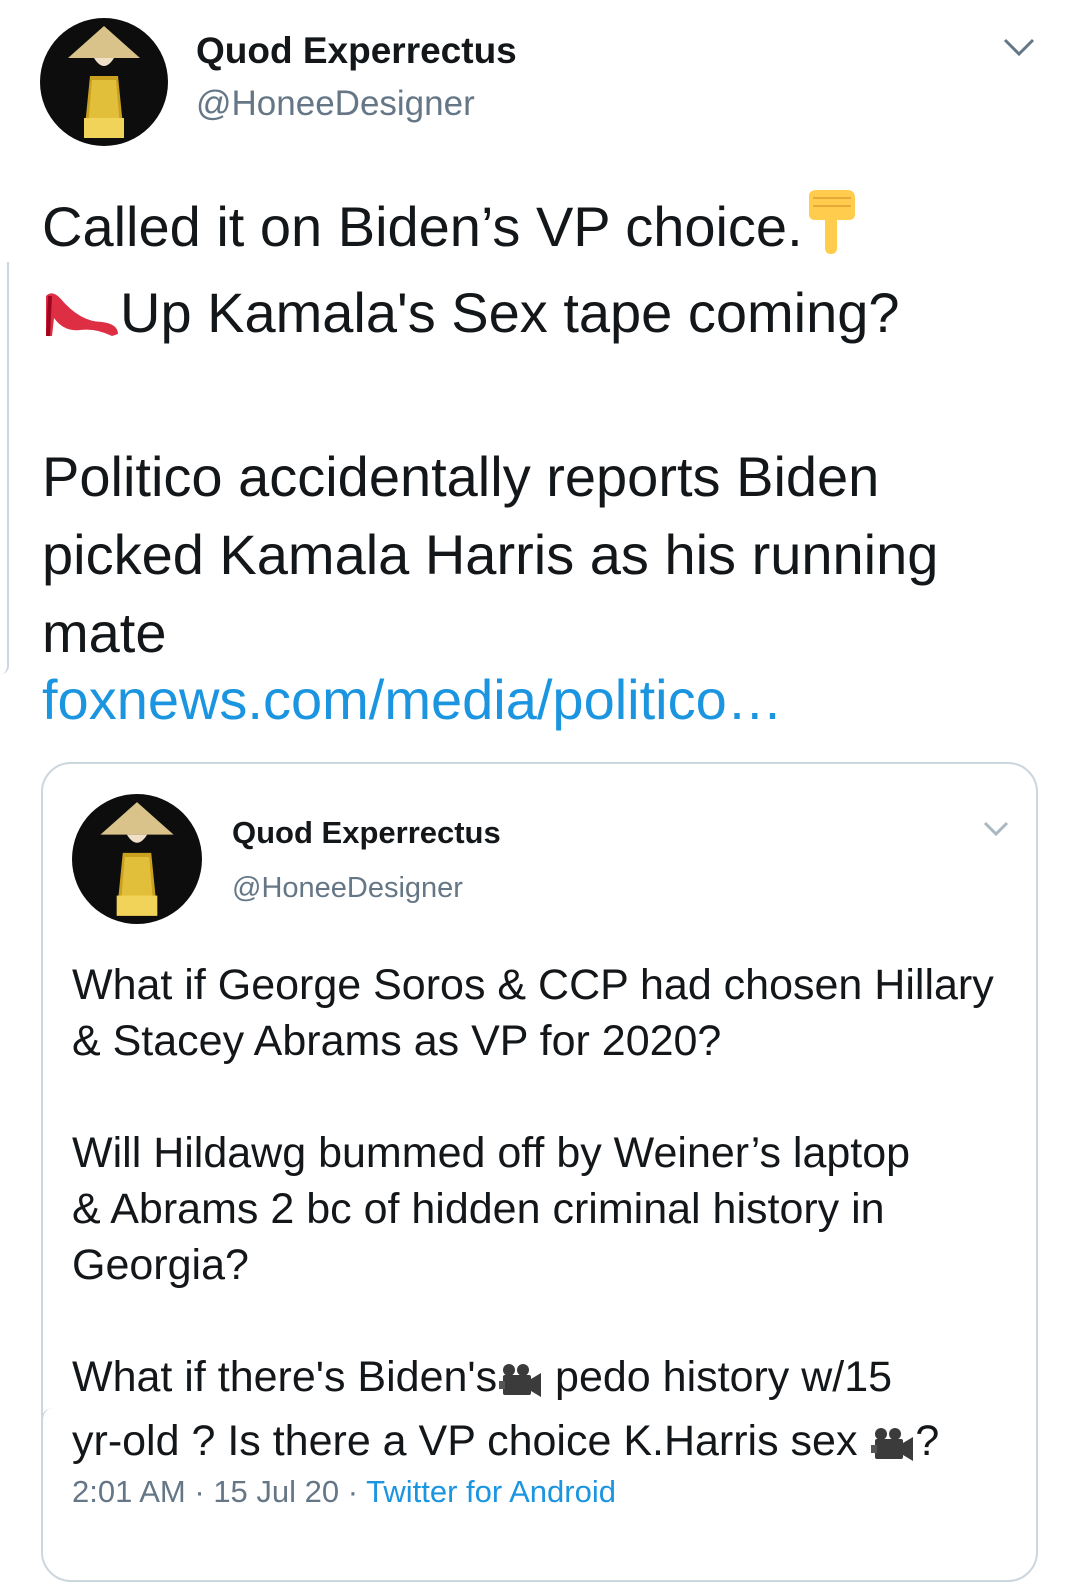  Describe the element at coordinates (510, 312) in the screenshot. I see `tweet-line-2: Up Kamala's Sex tape coming?` at that location.